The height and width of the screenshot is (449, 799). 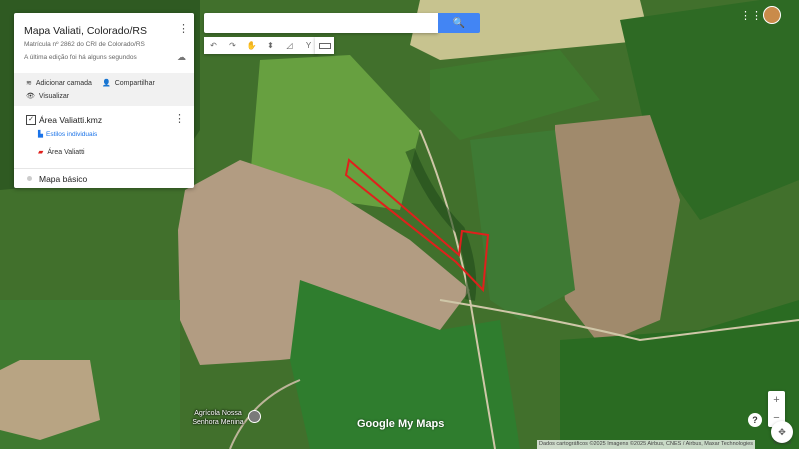 What do you see at coordinates (321, 23) in the screenshot?
I see `search-input` at bounding box center [321, 23].